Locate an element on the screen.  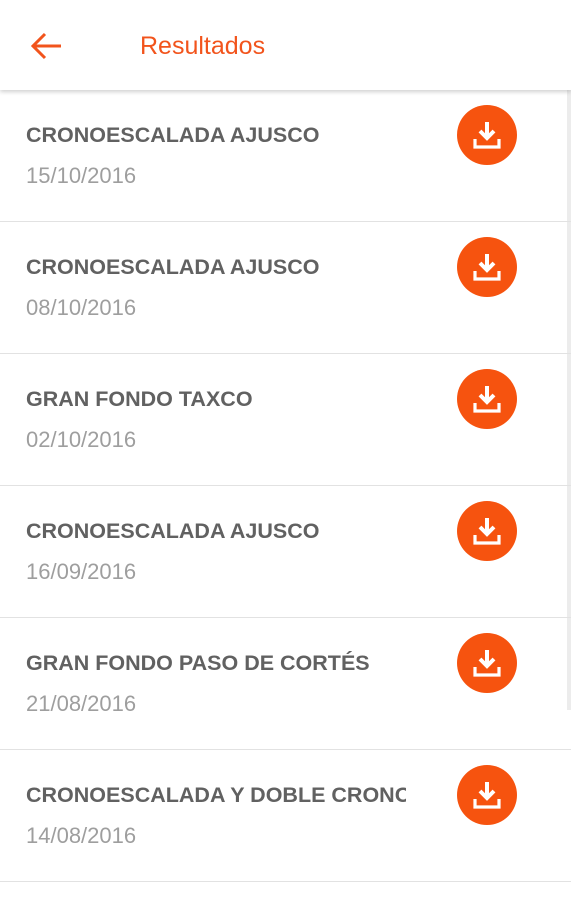
back-button is located at coordinates (46, 46).